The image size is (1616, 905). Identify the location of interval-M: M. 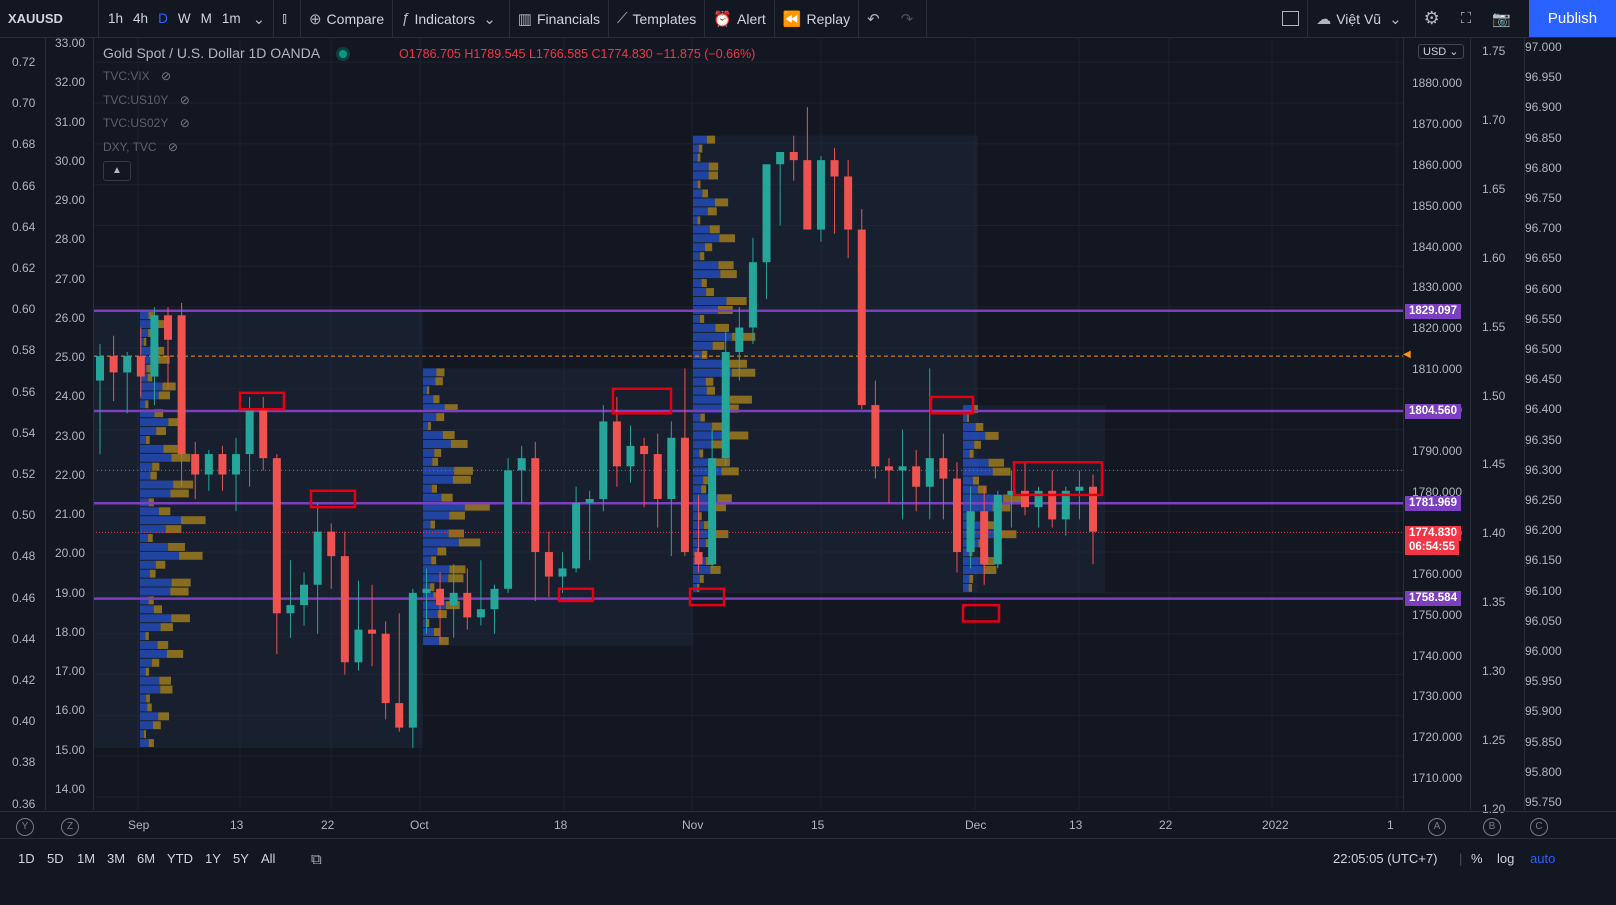
(206, 18).